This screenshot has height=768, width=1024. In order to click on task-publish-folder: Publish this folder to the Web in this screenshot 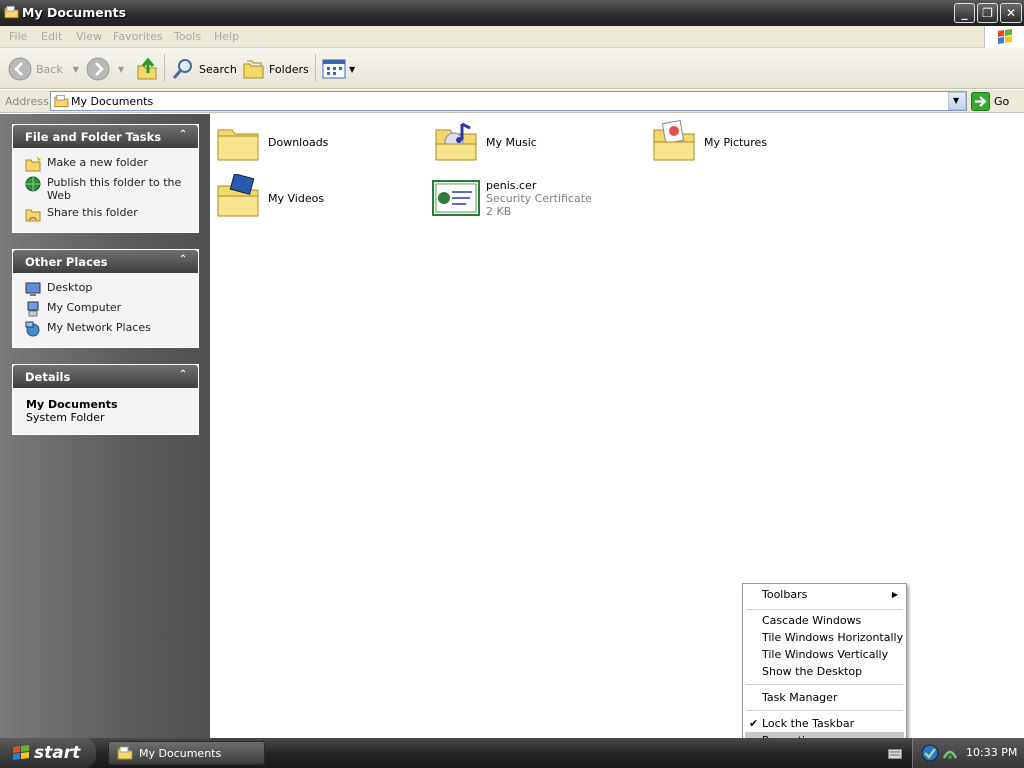, I will do `click(107, 189)`.